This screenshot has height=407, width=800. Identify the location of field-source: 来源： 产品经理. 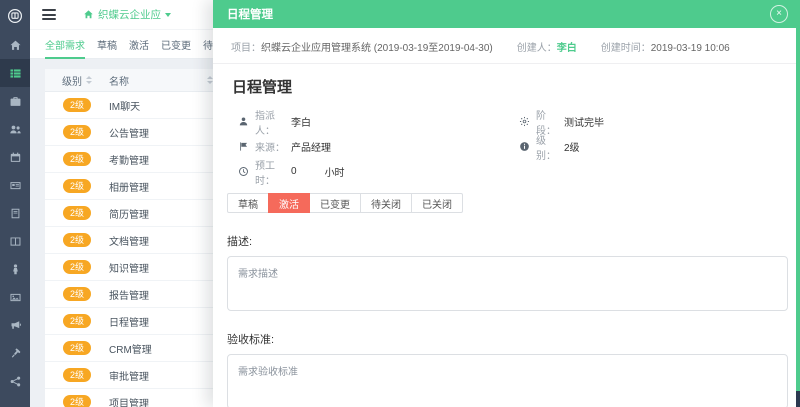
(378, 146).